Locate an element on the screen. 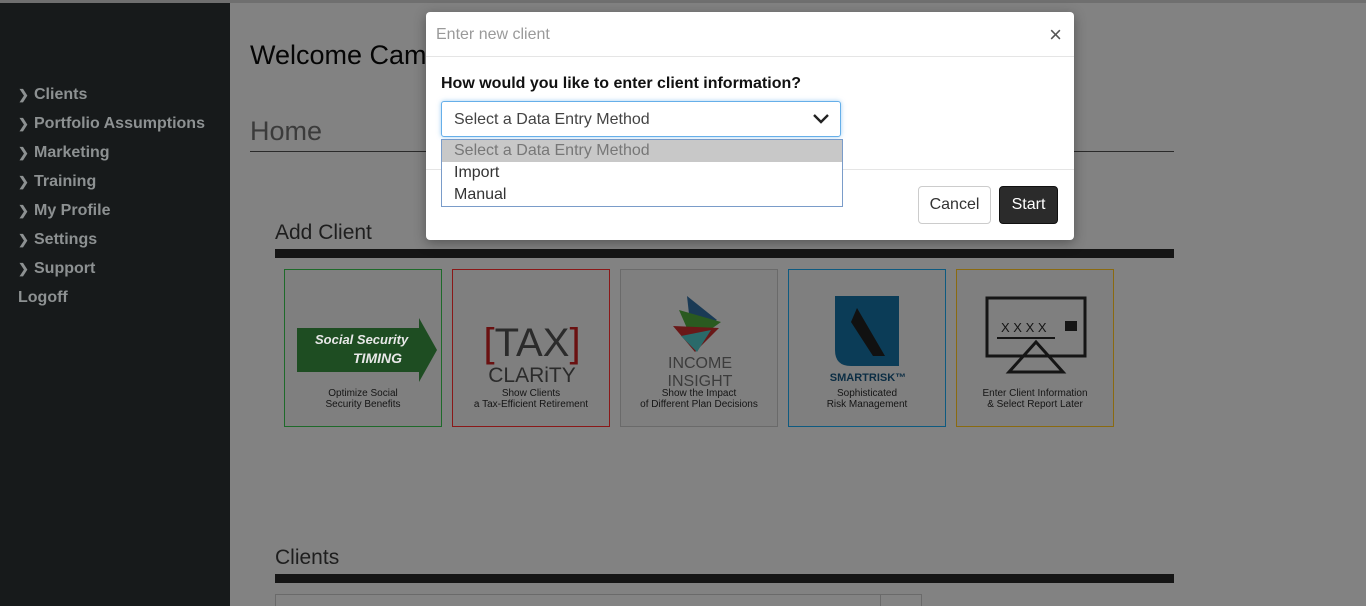 The image size is (1366, 606). start-button: Start is located at coordinates (1028, 205).